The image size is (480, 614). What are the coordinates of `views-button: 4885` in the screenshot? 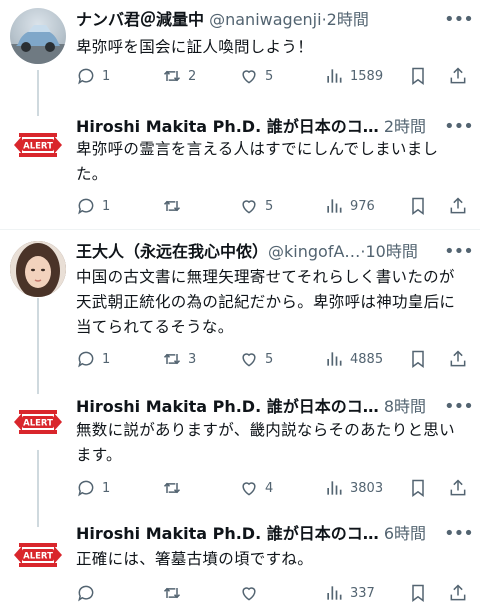 It's located at (353, 359).